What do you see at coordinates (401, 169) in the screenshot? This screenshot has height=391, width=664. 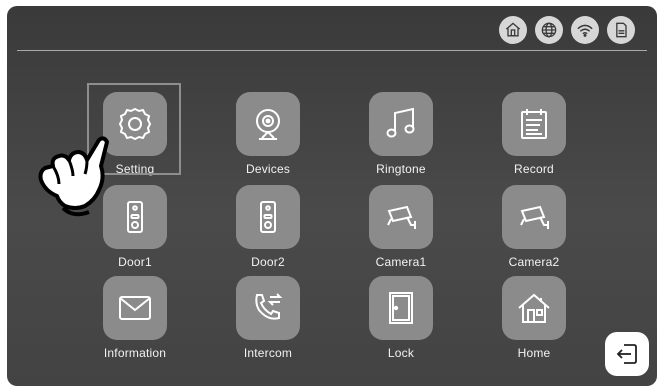 I see `tile-label: Ringtone` at bounding box center [401, 169].